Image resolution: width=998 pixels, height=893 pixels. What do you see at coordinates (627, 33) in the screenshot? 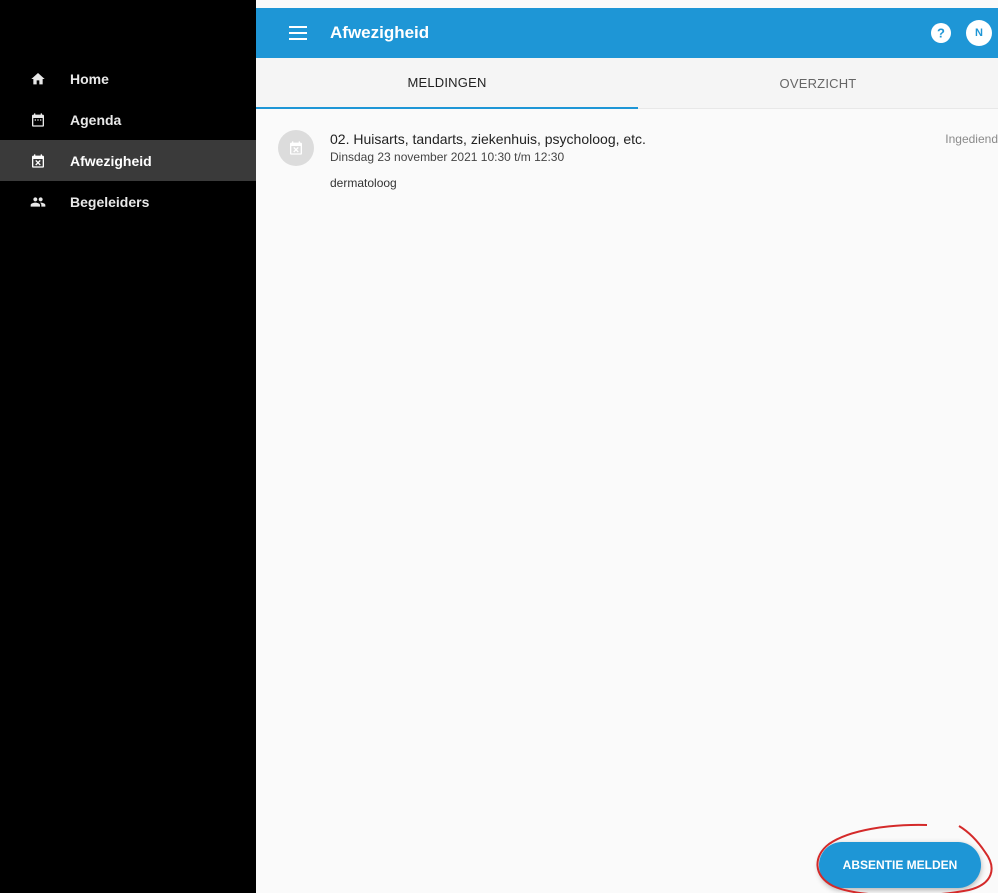
I see `app-bar: Afwezigheid ? N` at bounding box center [627, 33].